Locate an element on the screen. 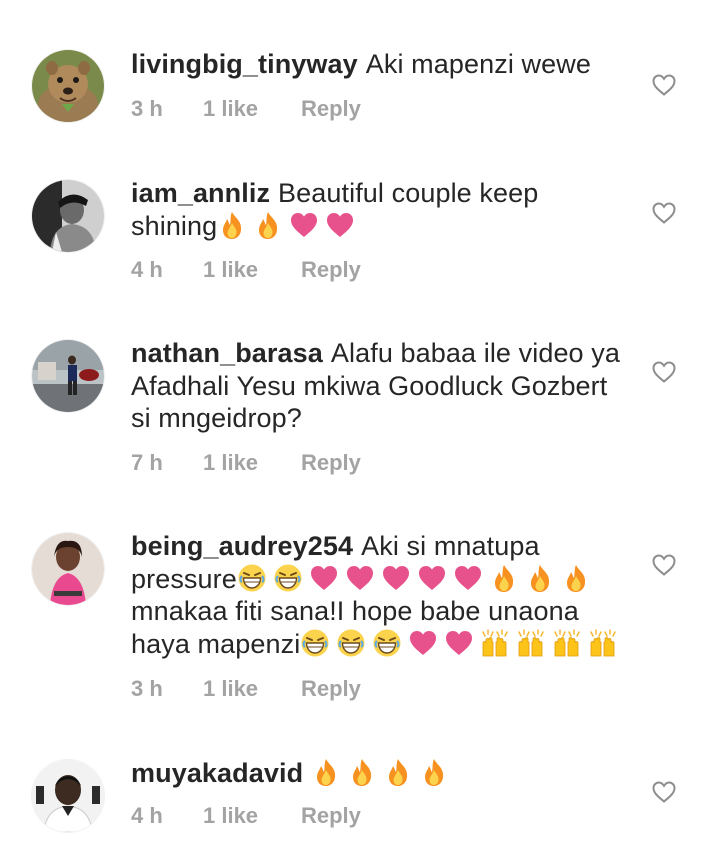 The height and width of the screenshot is (856, 720). comment-text: iam_annliz Beautiful couple keep shining is located at coordinates (381, 209).